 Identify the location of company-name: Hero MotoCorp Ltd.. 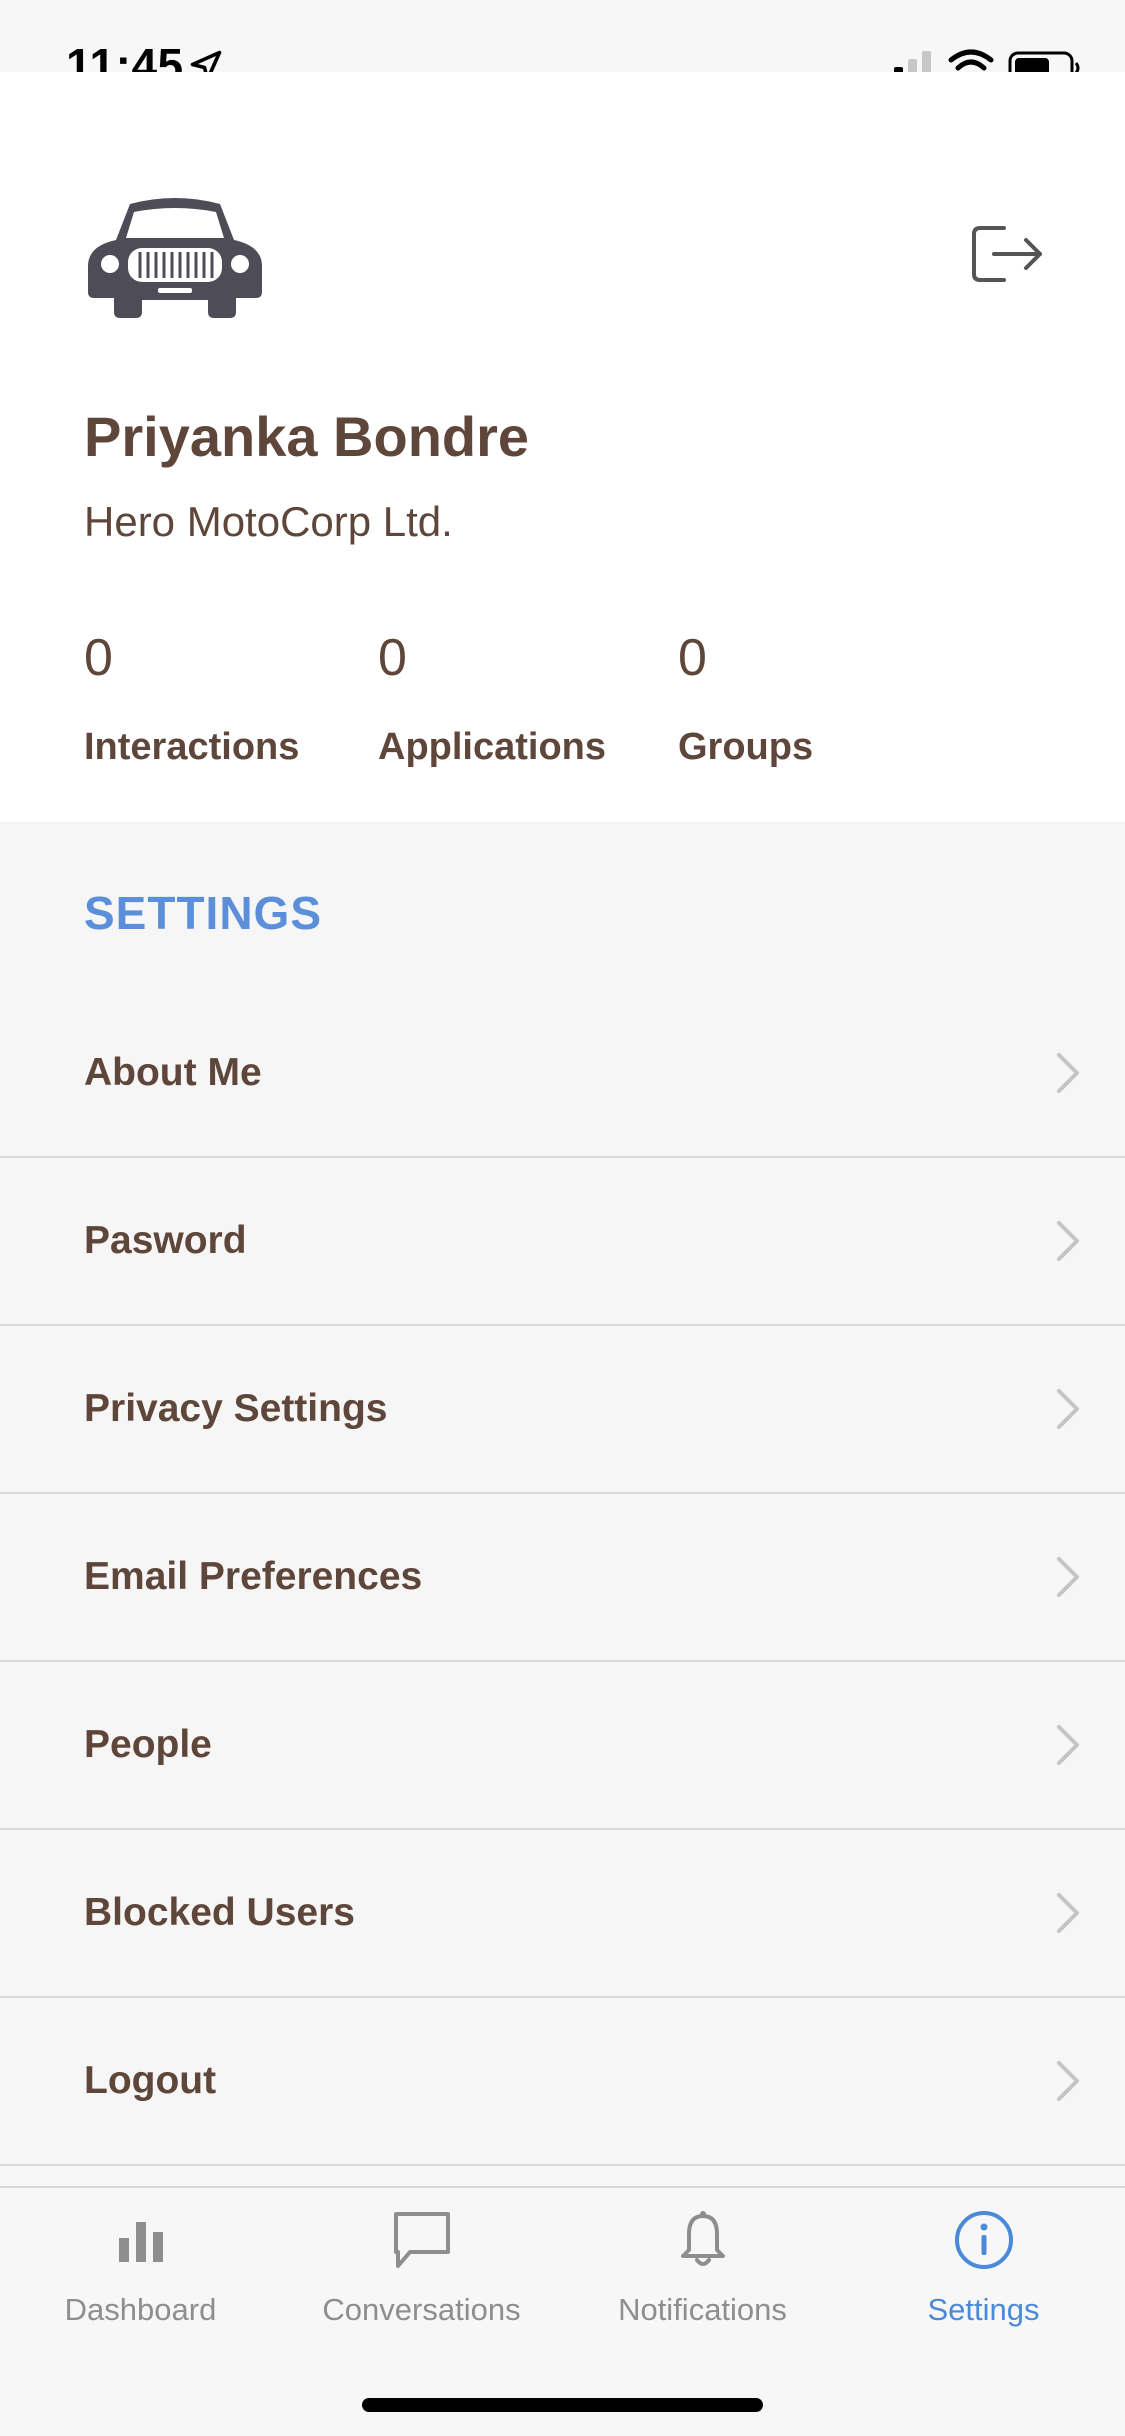
(268, 521).